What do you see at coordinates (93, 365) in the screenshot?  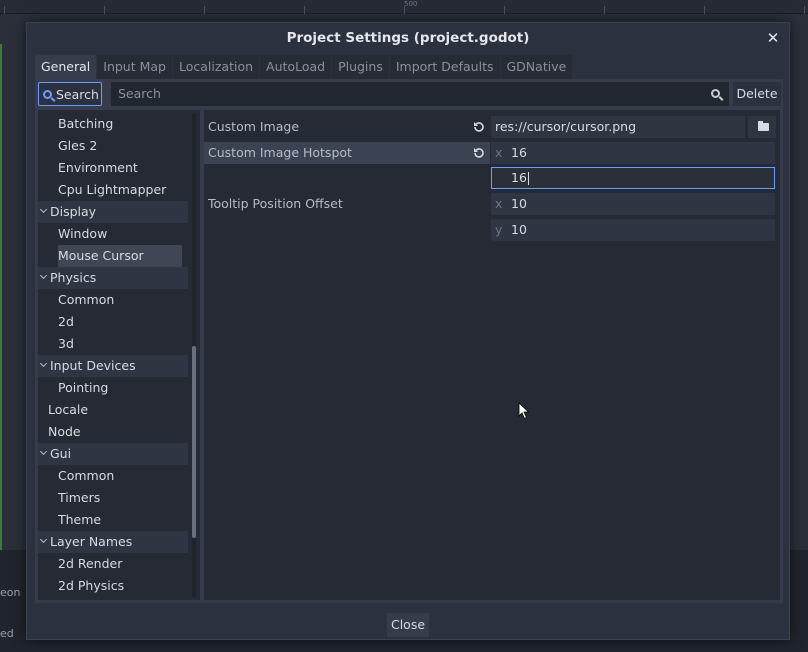 I see `tree-category-label: Input Devices` at bounding box center [93, 365].